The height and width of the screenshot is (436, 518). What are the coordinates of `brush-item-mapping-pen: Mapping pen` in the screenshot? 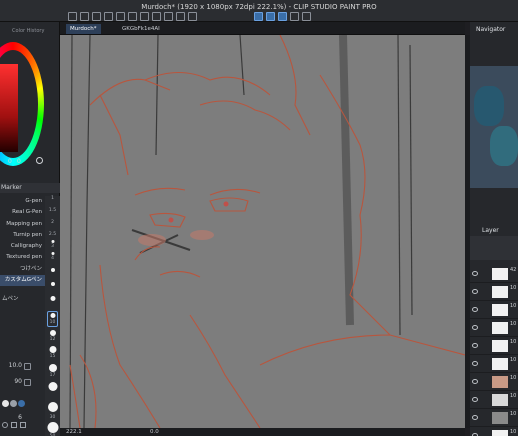 It's located at (22, 224).